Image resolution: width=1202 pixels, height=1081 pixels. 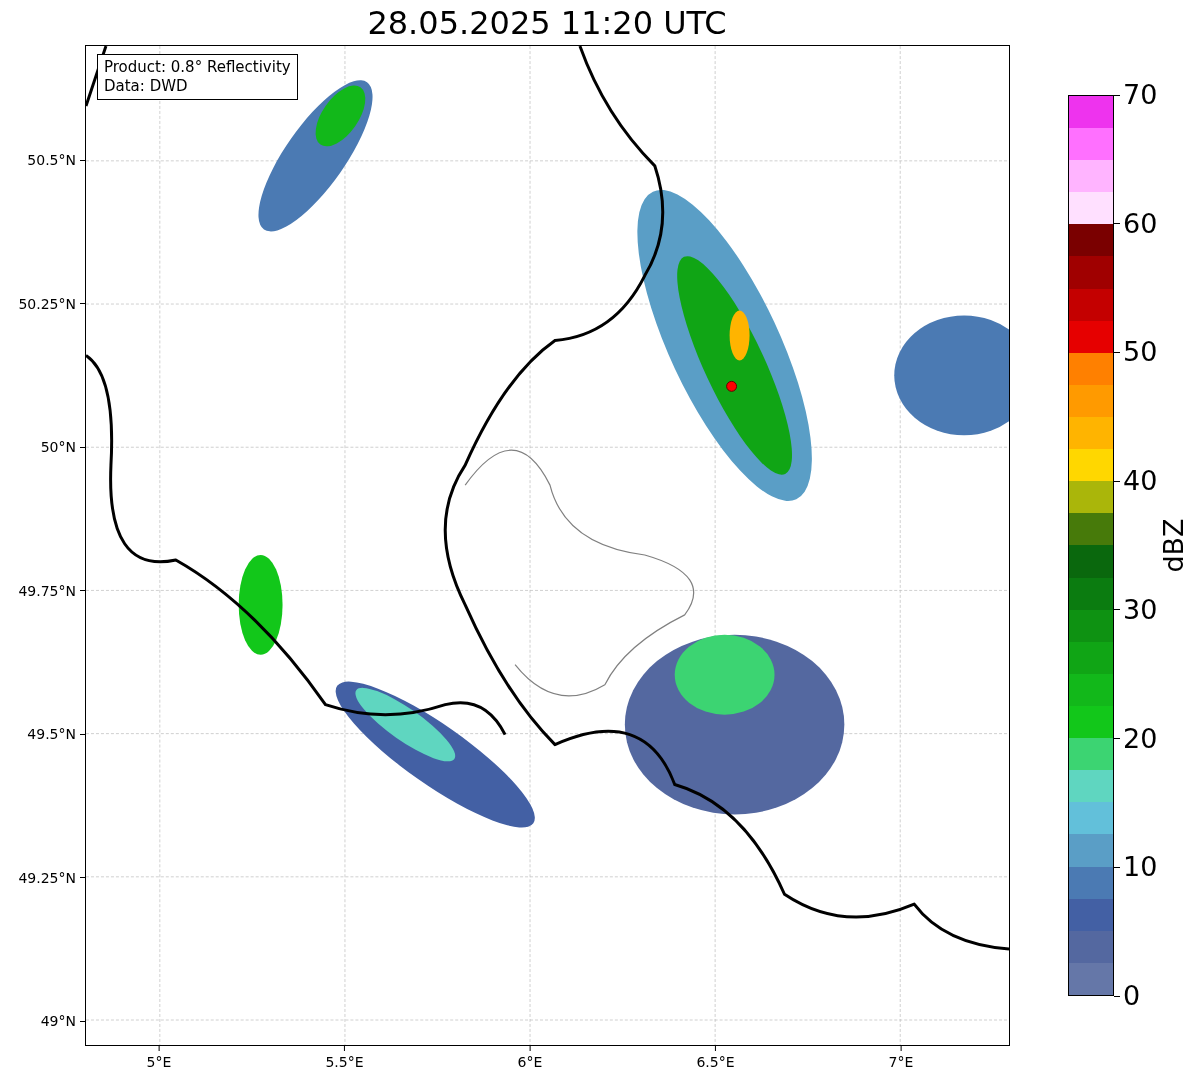 I want to click on tick-label: 7°E, so click(x=901, y=1062).